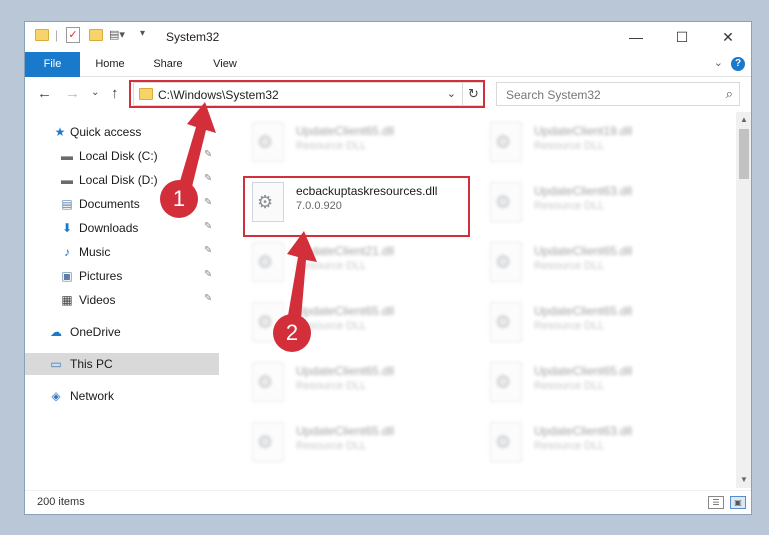  I want to click on back-button: ←, so click(44, 93).